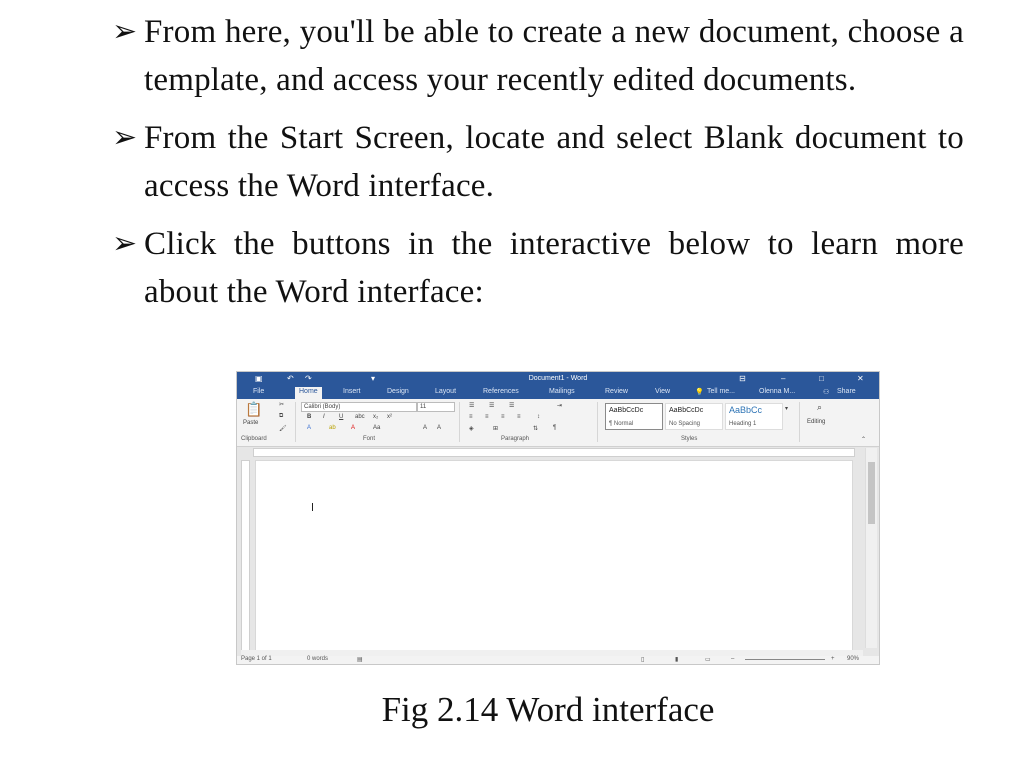  I want to click on tab-file: File, so click(259, 391).